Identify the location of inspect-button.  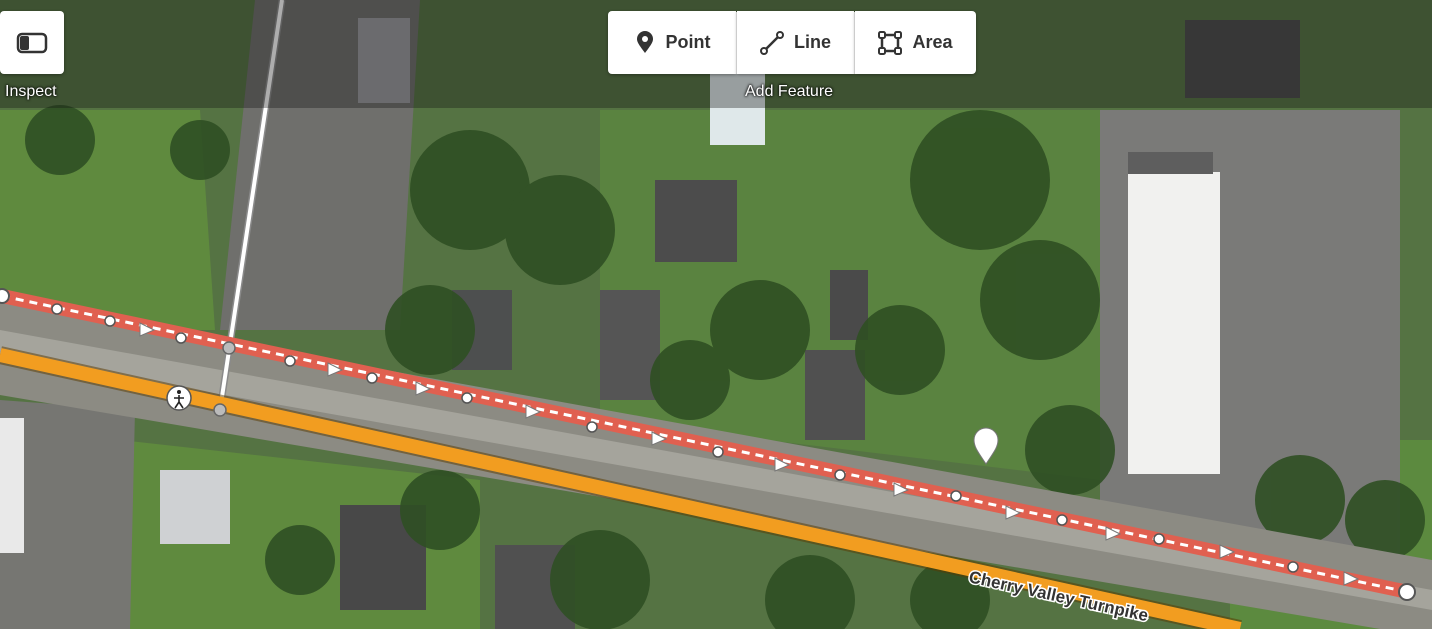
(32, 42).